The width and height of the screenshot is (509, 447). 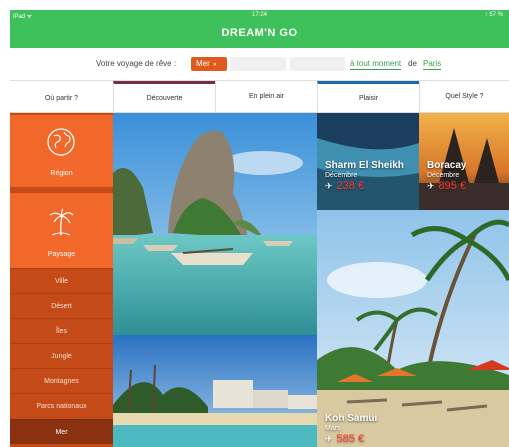 I want to click on destination-price: ✈ 238 €, so click(x=364, y=186).